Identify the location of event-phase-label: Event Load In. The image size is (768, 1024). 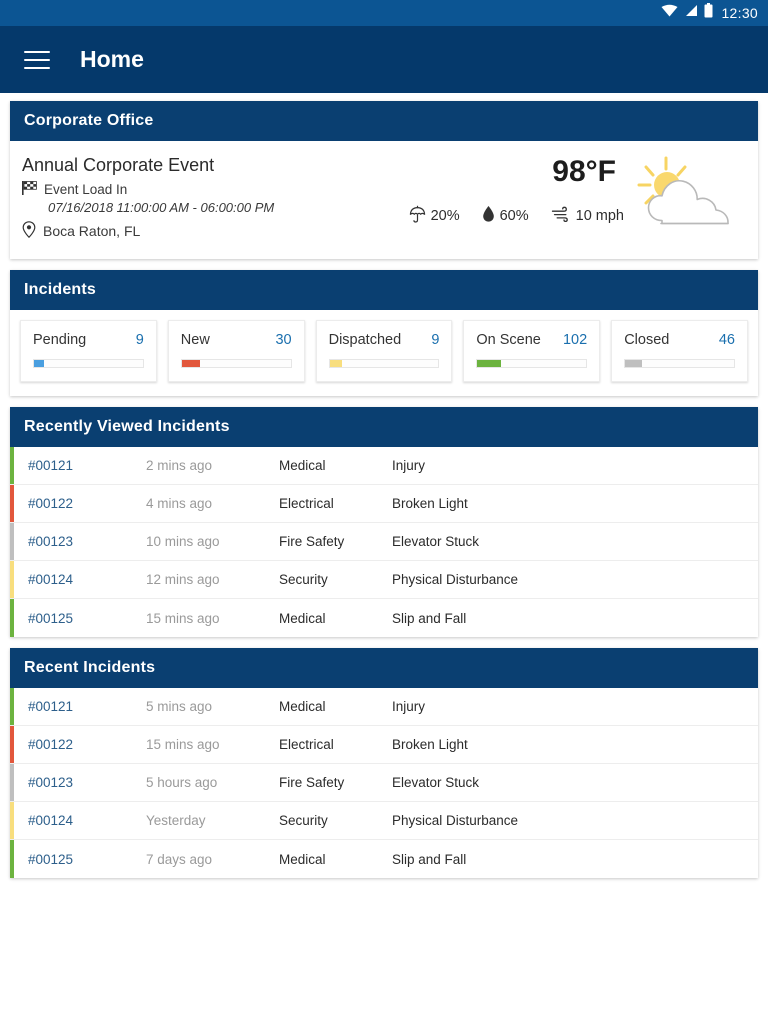
(86, 189).